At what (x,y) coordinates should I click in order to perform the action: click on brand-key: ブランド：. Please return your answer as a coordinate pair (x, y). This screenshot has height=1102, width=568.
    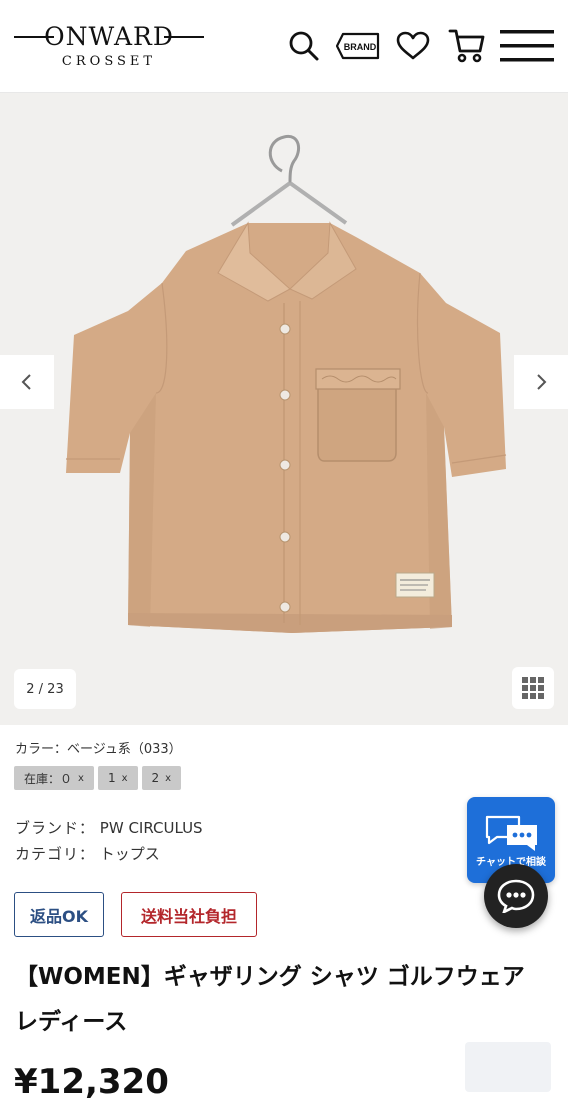
    Looking at the image, I should click on (55, 828).